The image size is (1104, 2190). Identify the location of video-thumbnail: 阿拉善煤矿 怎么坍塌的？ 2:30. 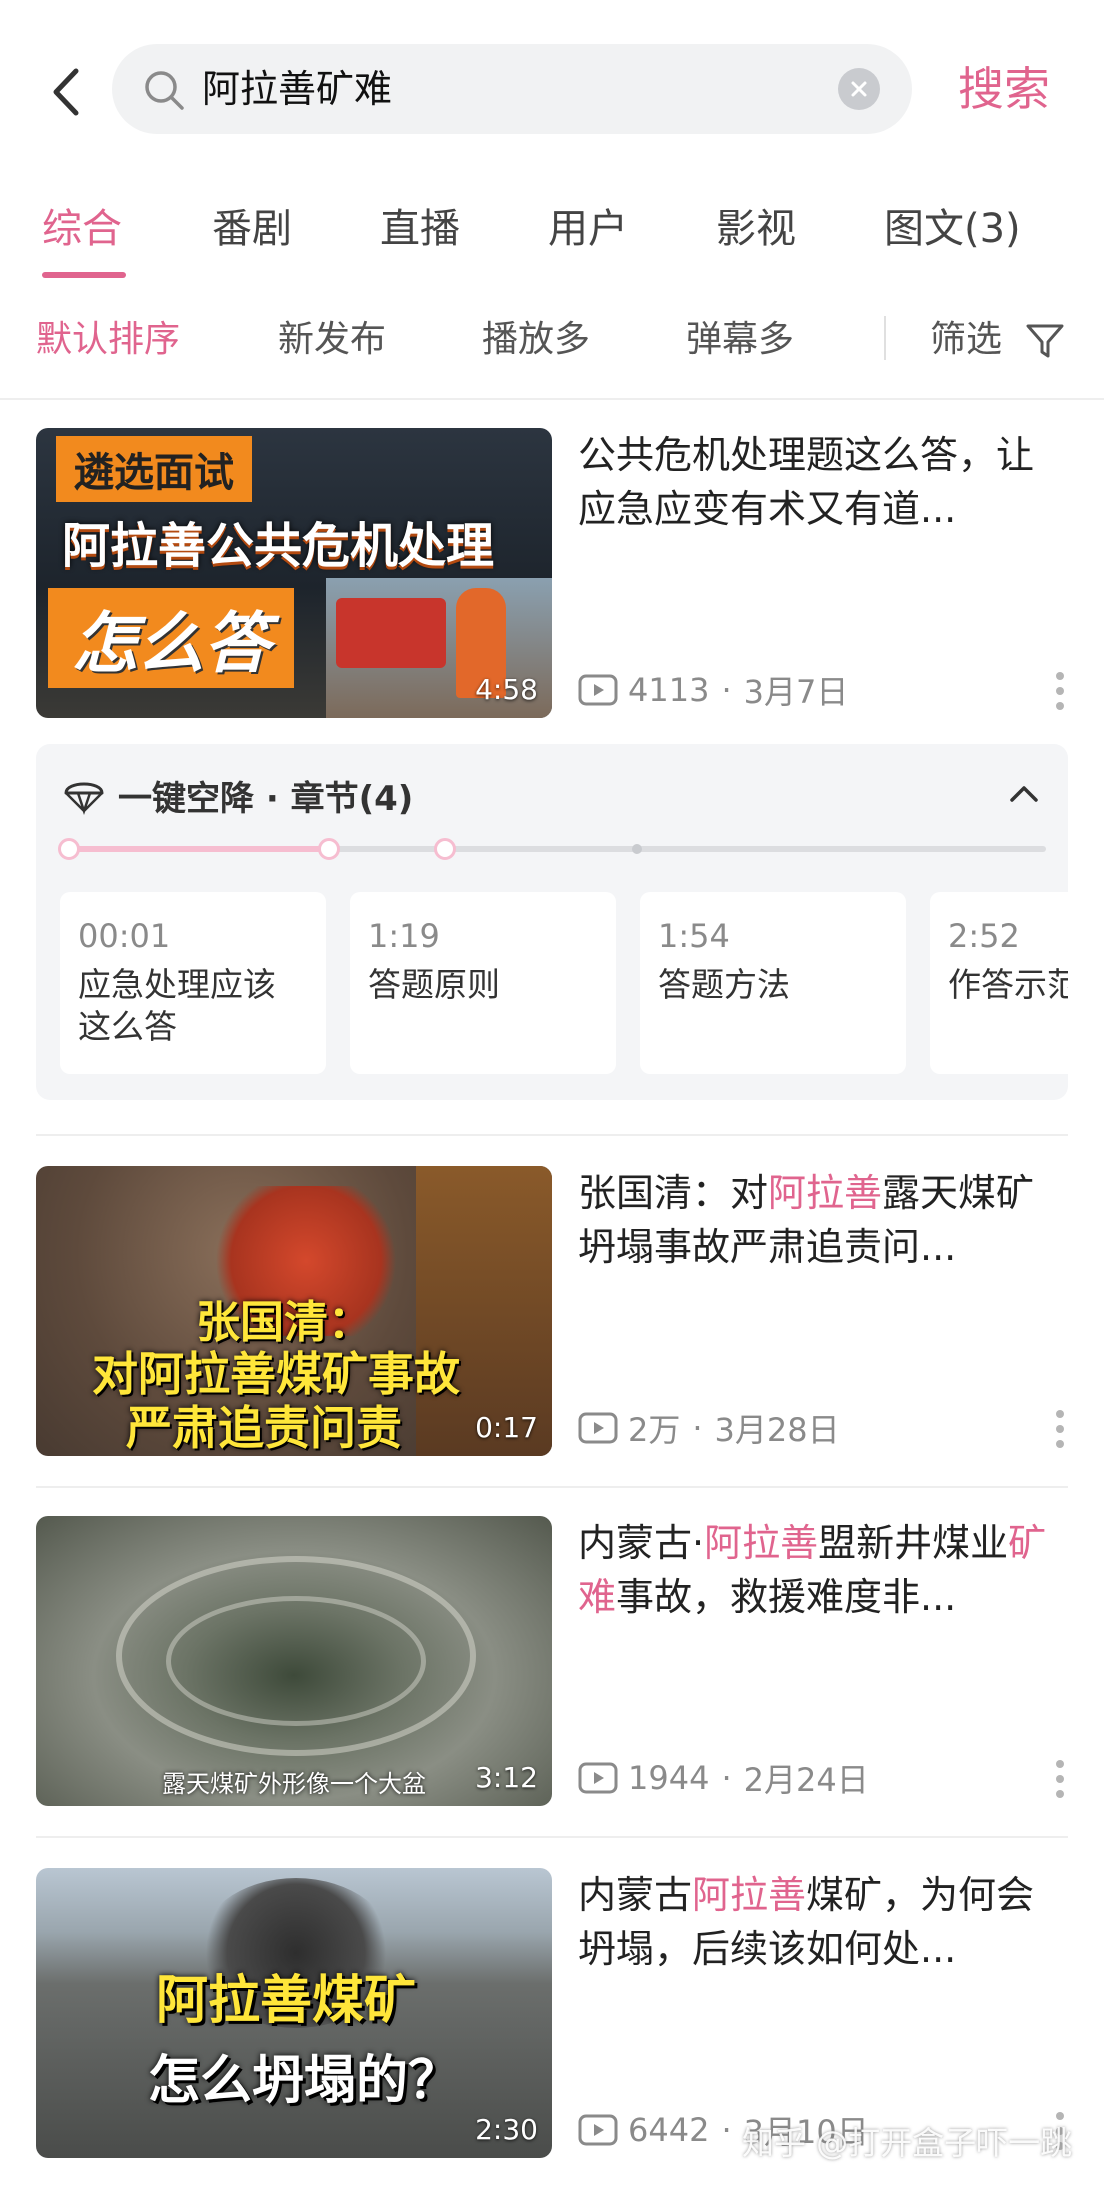
(294, 2013).